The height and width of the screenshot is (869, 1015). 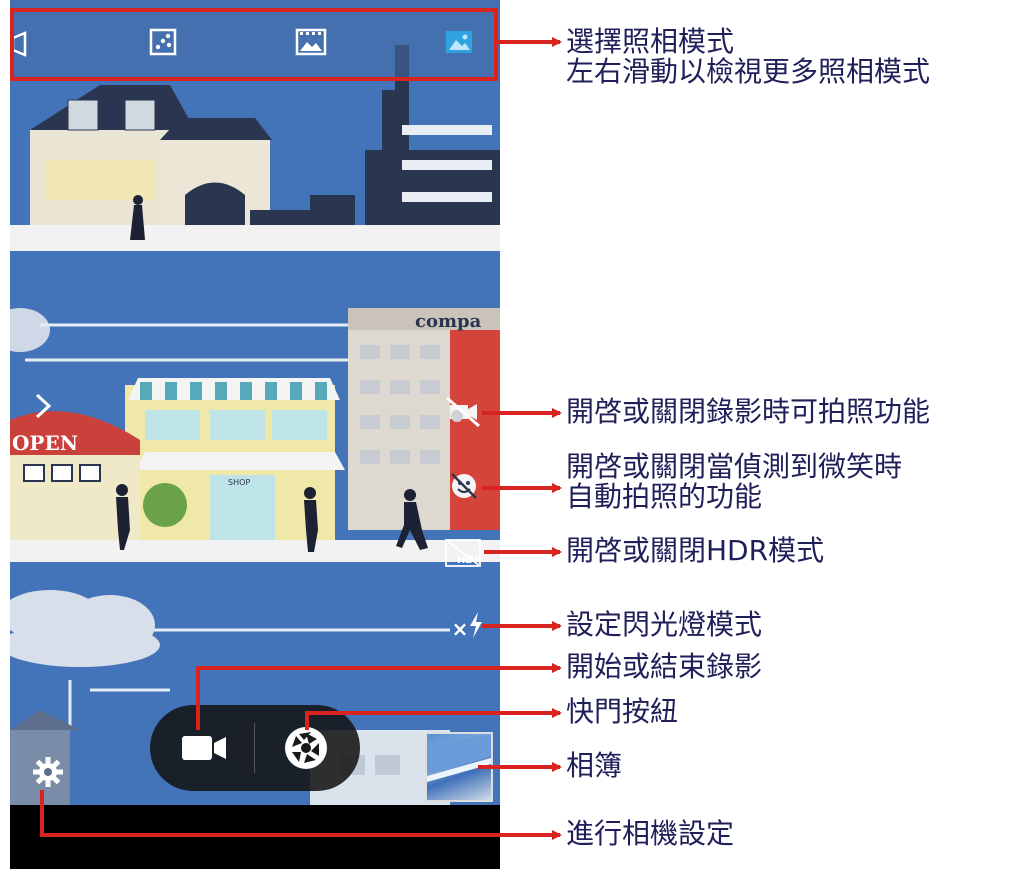 I want to click on callout-flash: 設定閃光燈模式, so click(x=664, y=624).